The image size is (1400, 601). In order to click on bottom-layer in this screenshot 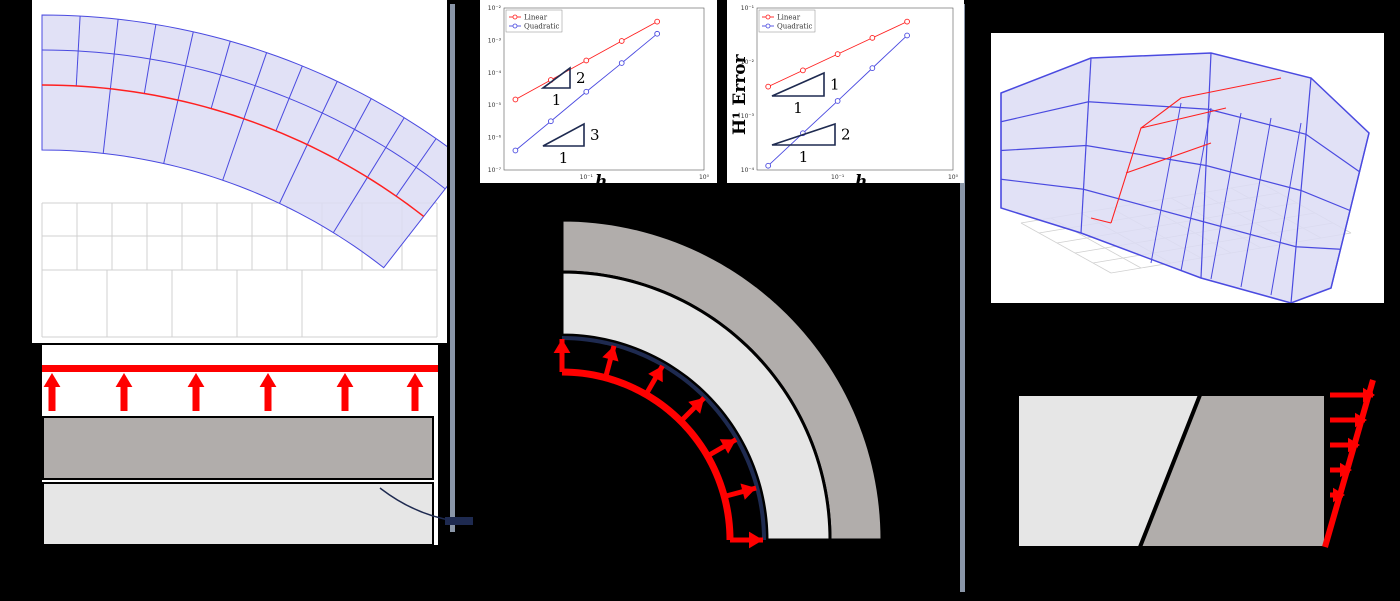, I will do `click(238, 513)`.